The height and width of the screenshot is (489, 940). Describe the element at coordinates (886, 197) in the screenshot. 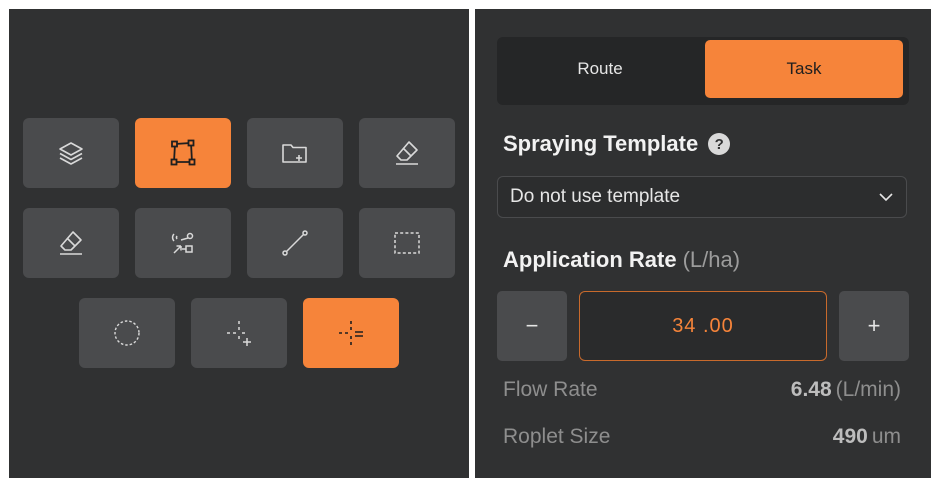

I see `chevron-down-icon` at that location.